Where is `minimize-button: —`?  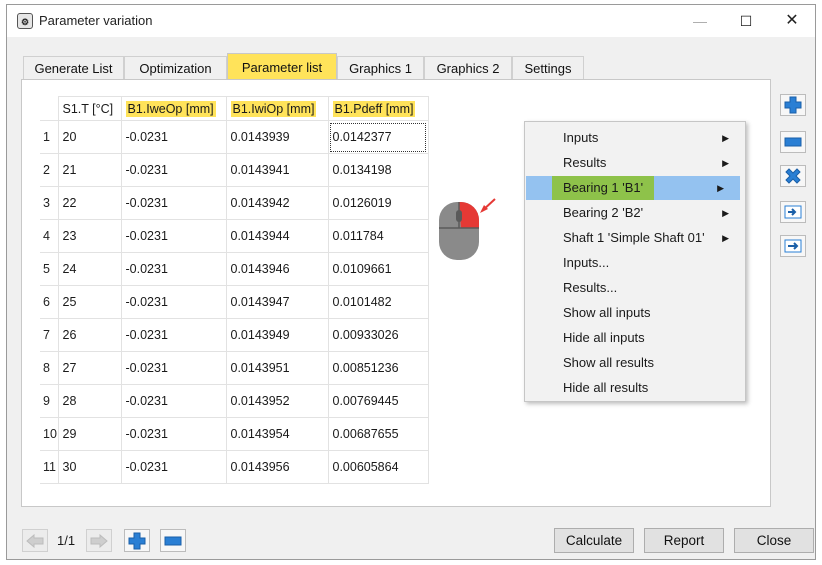 minimize-button: — is located at coordinates (700, 21).